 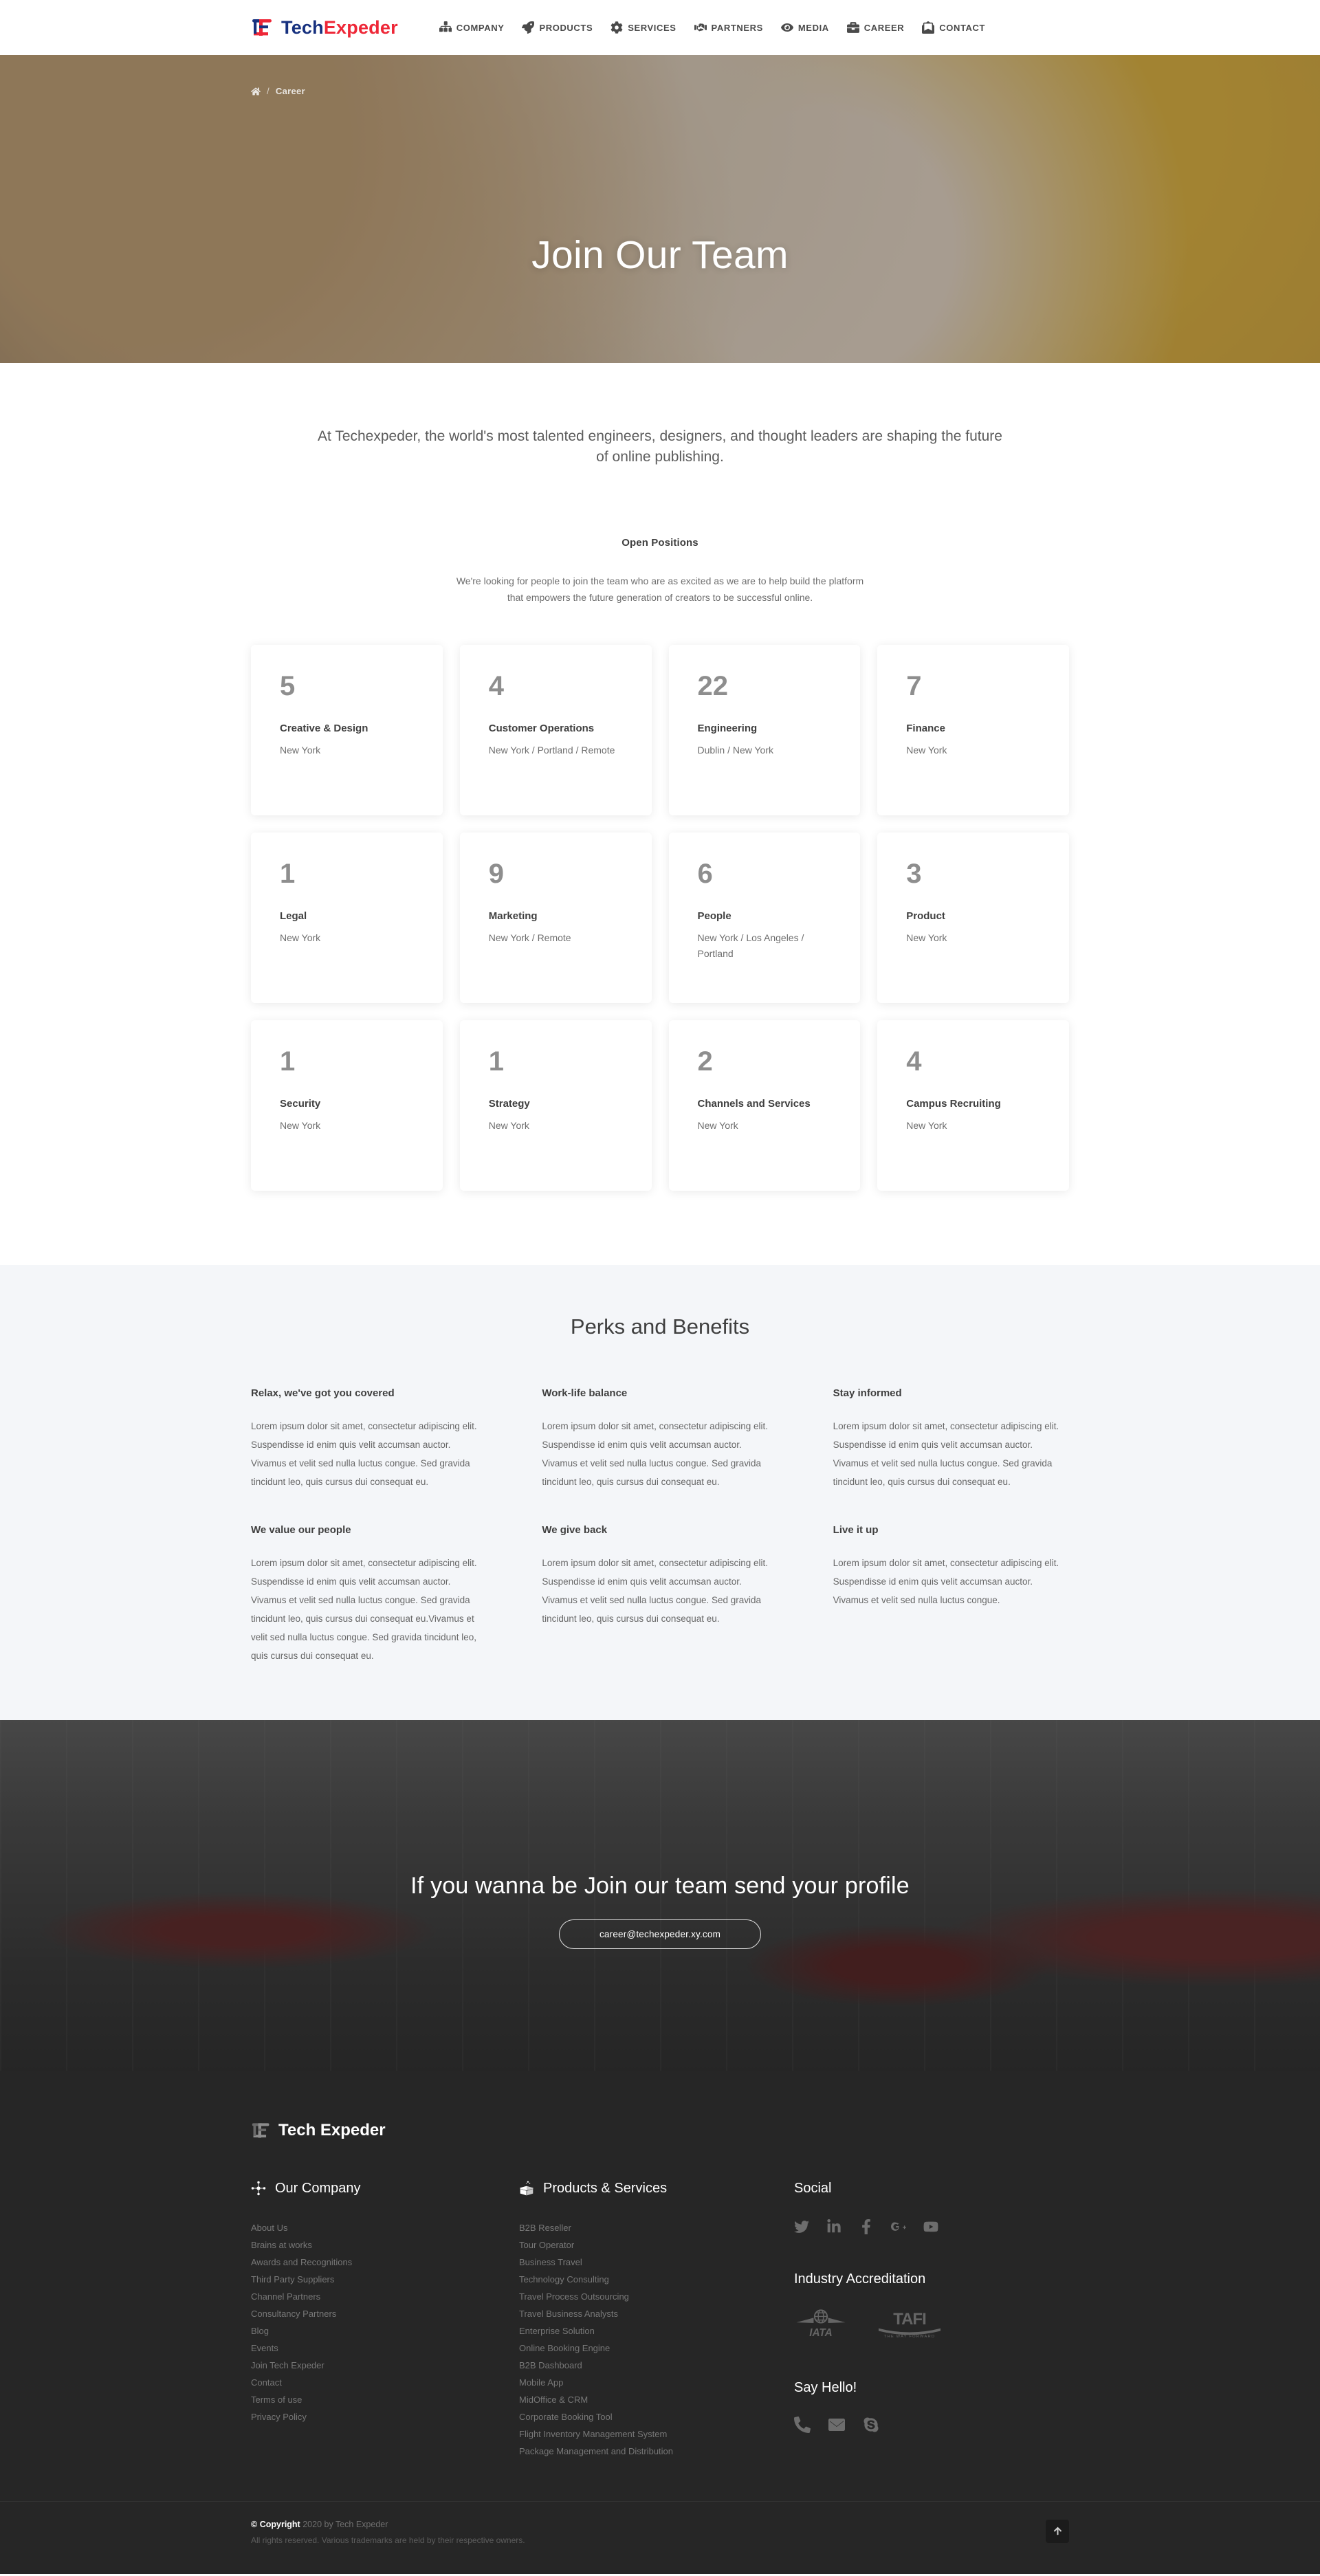 I want to click on mail-icon, so click(x=836, y=2425).